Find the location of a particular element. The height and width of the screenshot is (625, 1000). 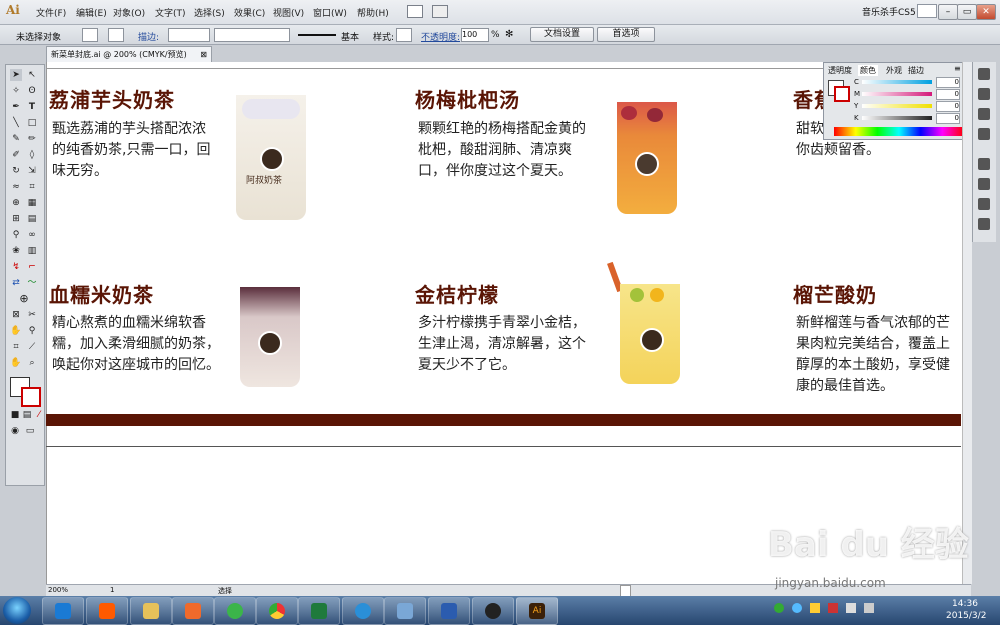

slice-tool-icon: ⌐ is located at coordinates (32, 267).